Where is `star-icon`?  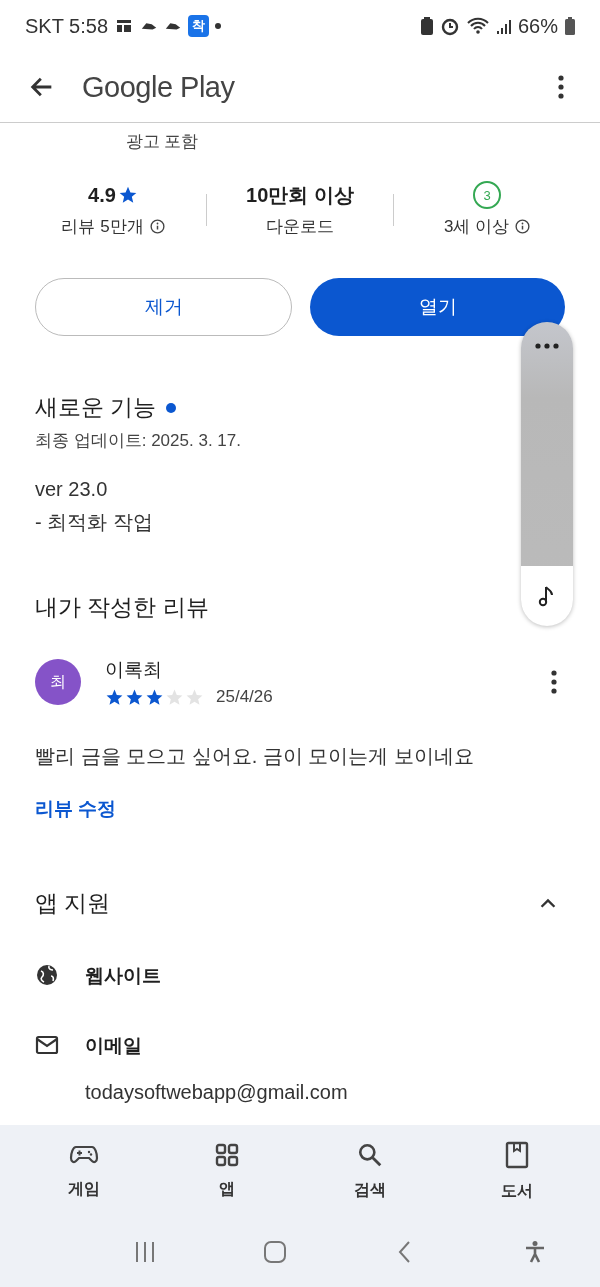 star-icon is located at coordinates (127, 195).